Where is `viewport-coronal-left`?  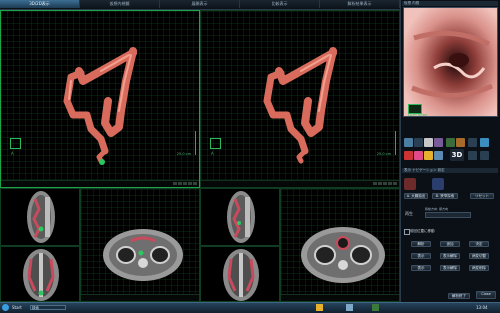 viewport-coronal-left is located at coordinates (40, 274).